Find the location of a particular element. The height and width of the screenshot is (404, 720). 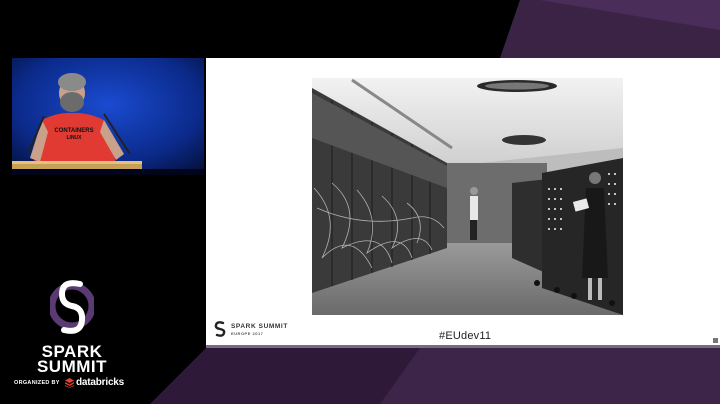

shirt-text-1: CONTAINERS is located at coordinates (74, 131).